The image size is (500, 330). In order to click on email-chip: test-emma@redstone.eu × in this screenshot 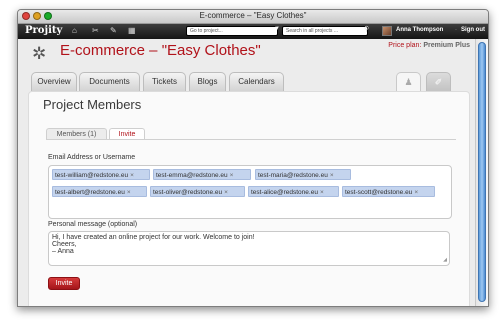, I will do `click(202, 174)`.